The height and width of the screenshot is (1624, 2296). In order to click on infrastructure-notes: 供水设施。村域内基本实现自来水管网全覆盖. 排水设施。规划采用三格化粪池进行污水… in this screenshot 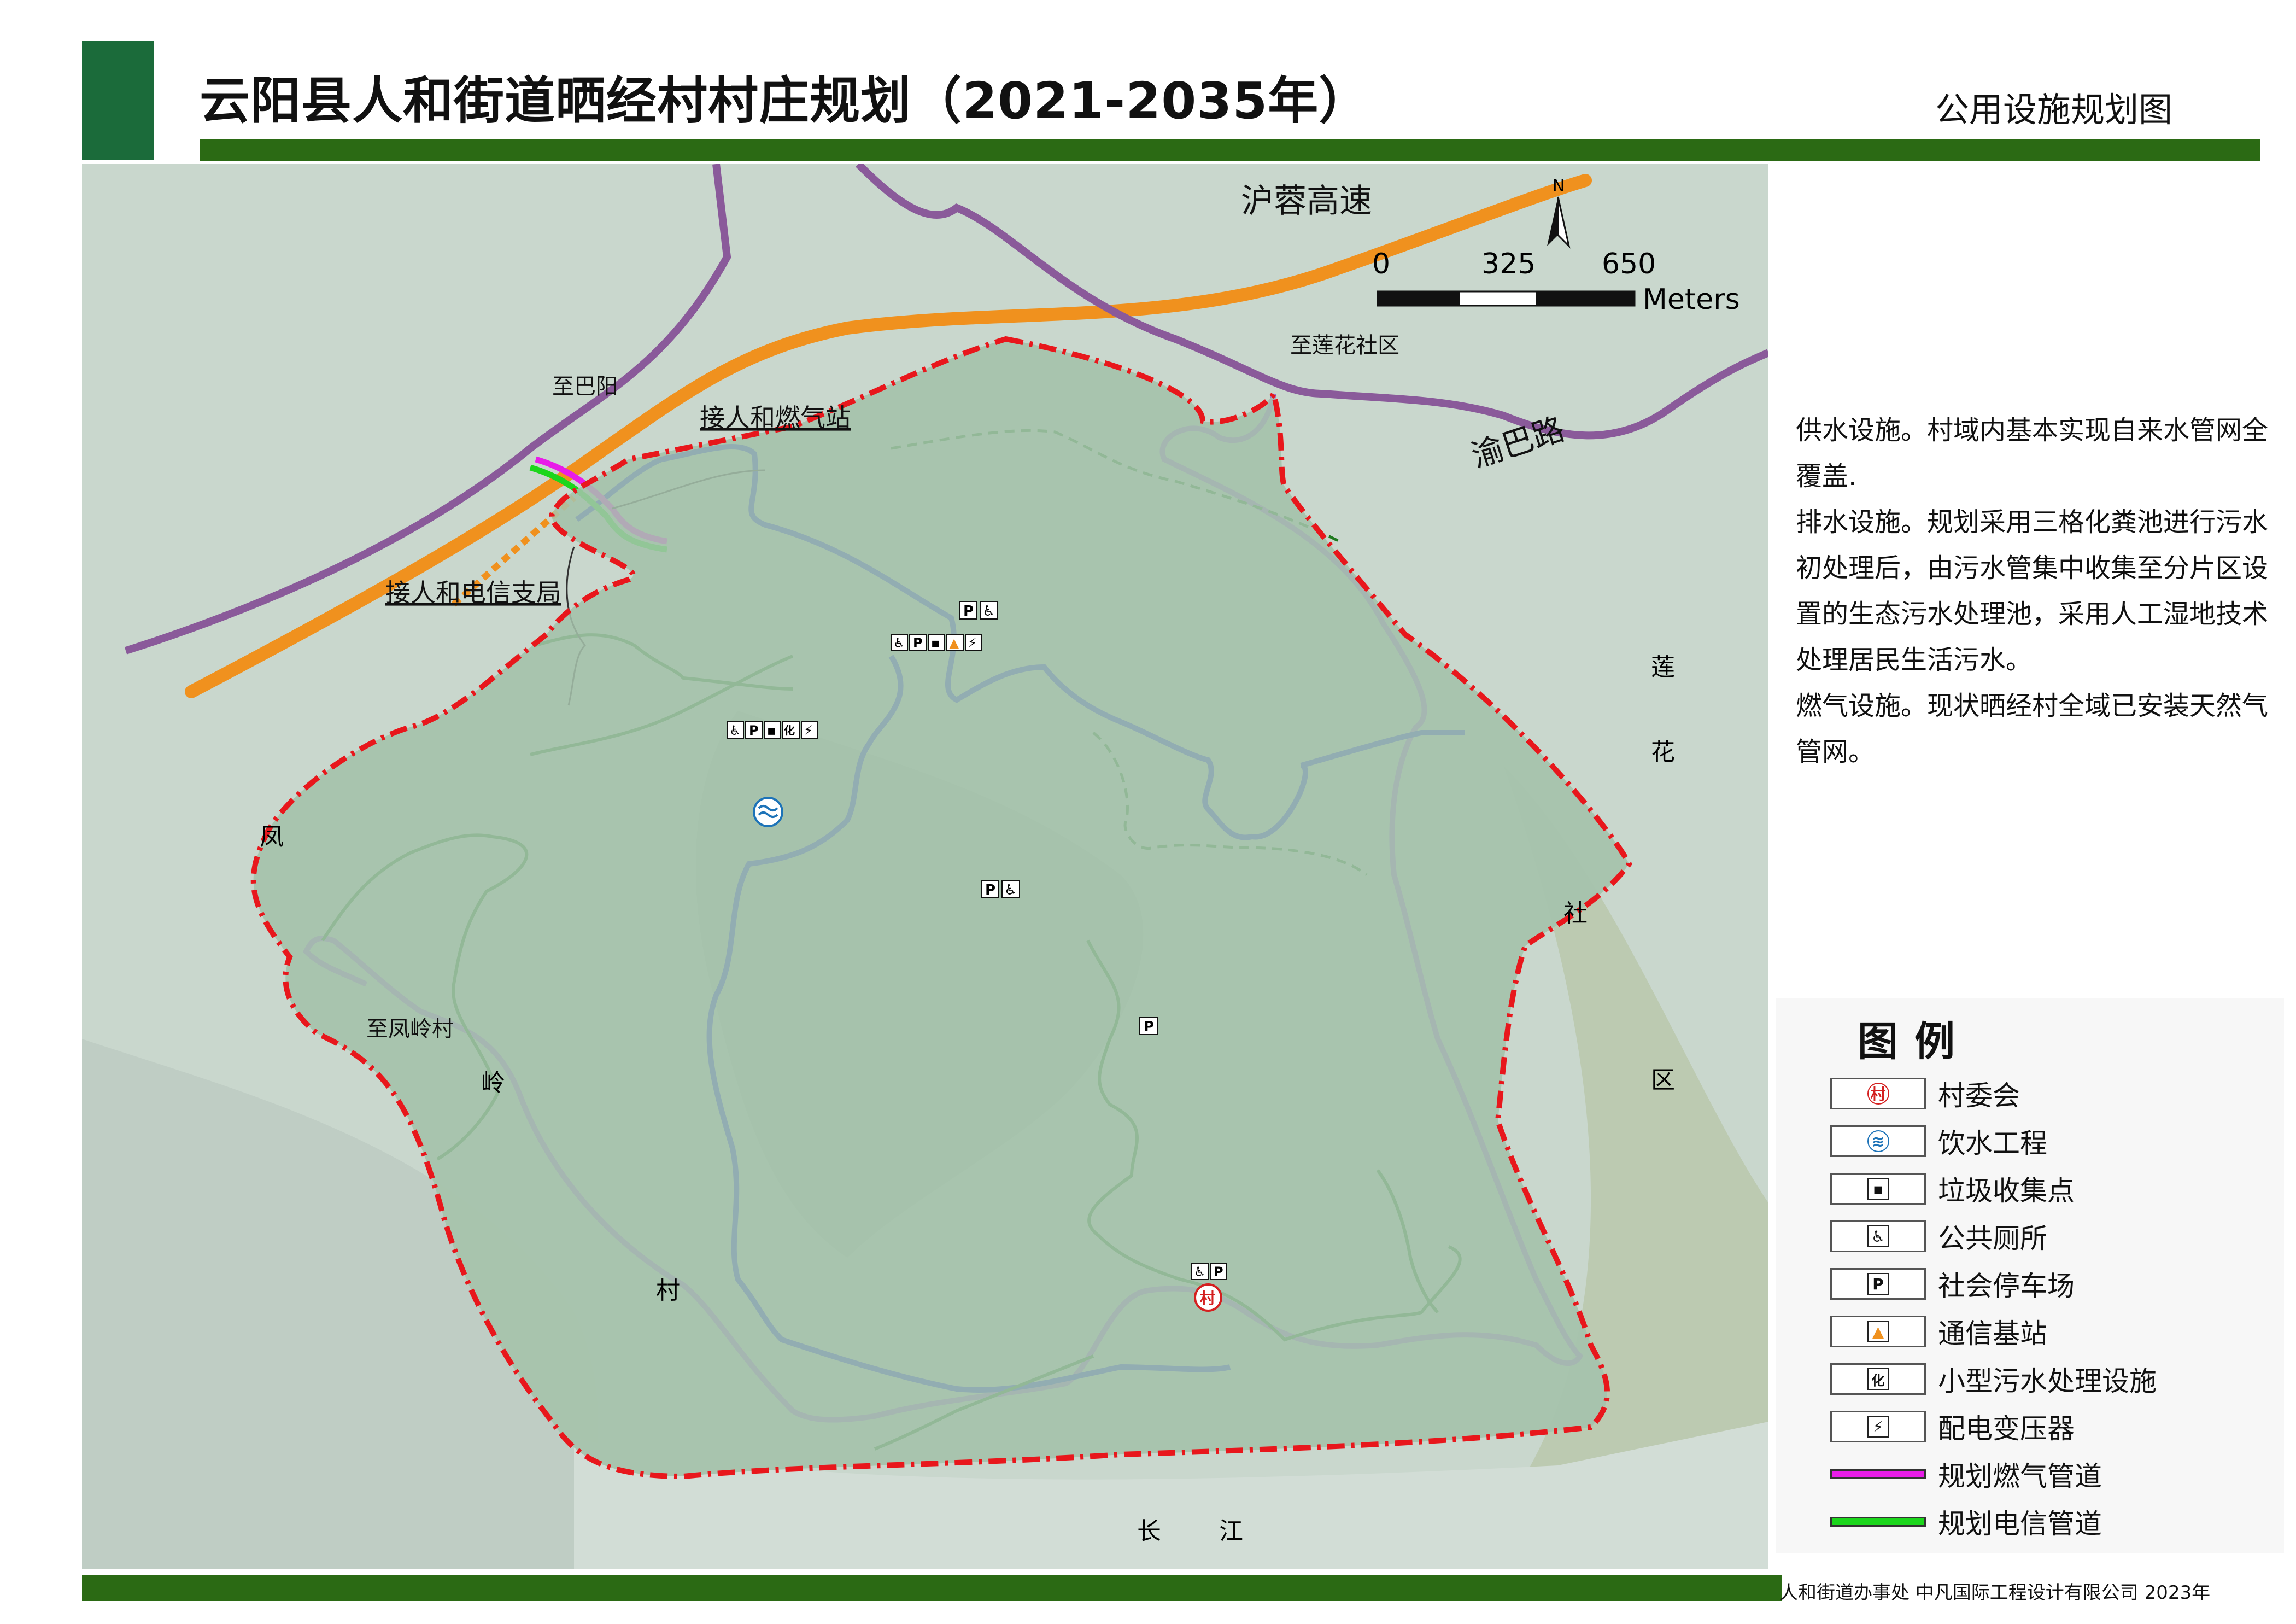, I will do `click(2036, 591)`.